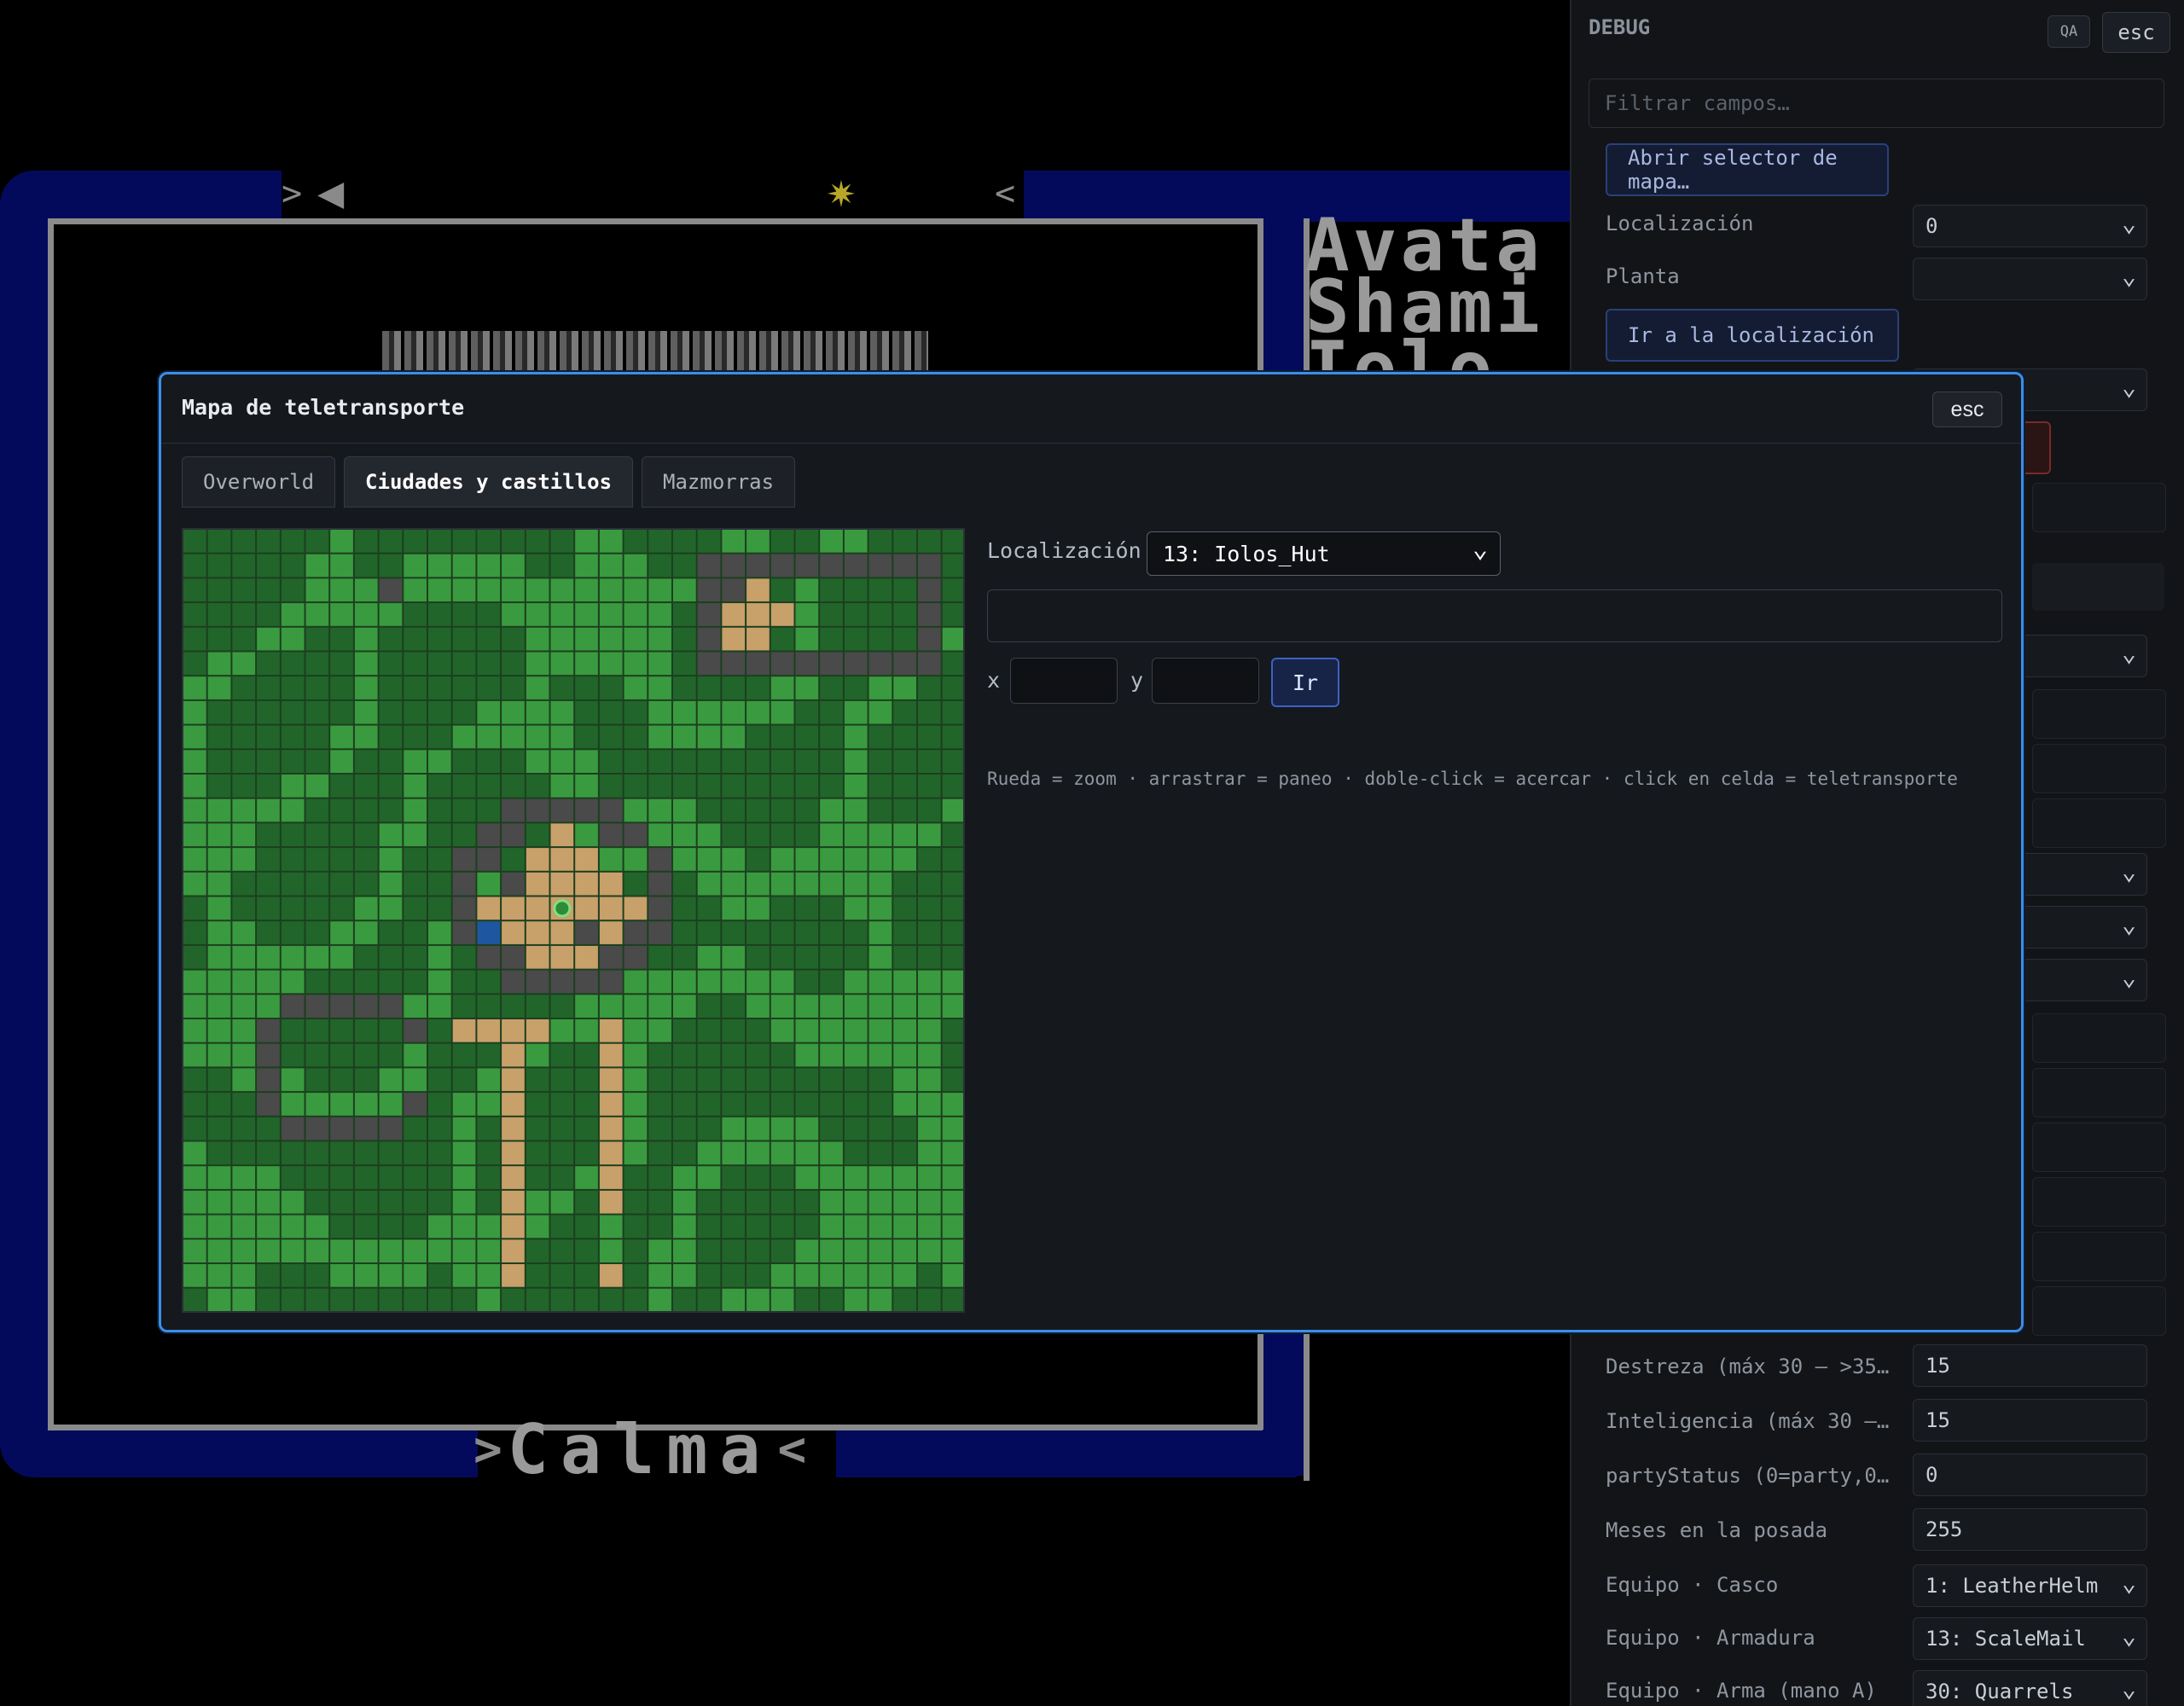 Image resolution: width=2184 pixels, height=1706 pixels. I want to click on goto-location-button: Ir a la localización, so click(1753, 335).